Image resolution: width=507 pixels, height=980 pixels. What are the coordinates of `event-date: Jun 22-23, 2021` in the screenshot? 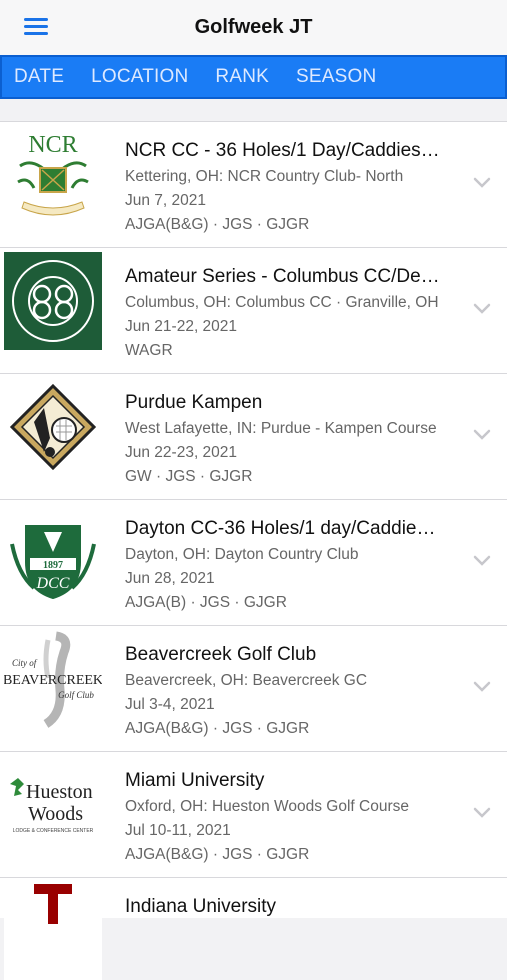 It's located at (181, 452).